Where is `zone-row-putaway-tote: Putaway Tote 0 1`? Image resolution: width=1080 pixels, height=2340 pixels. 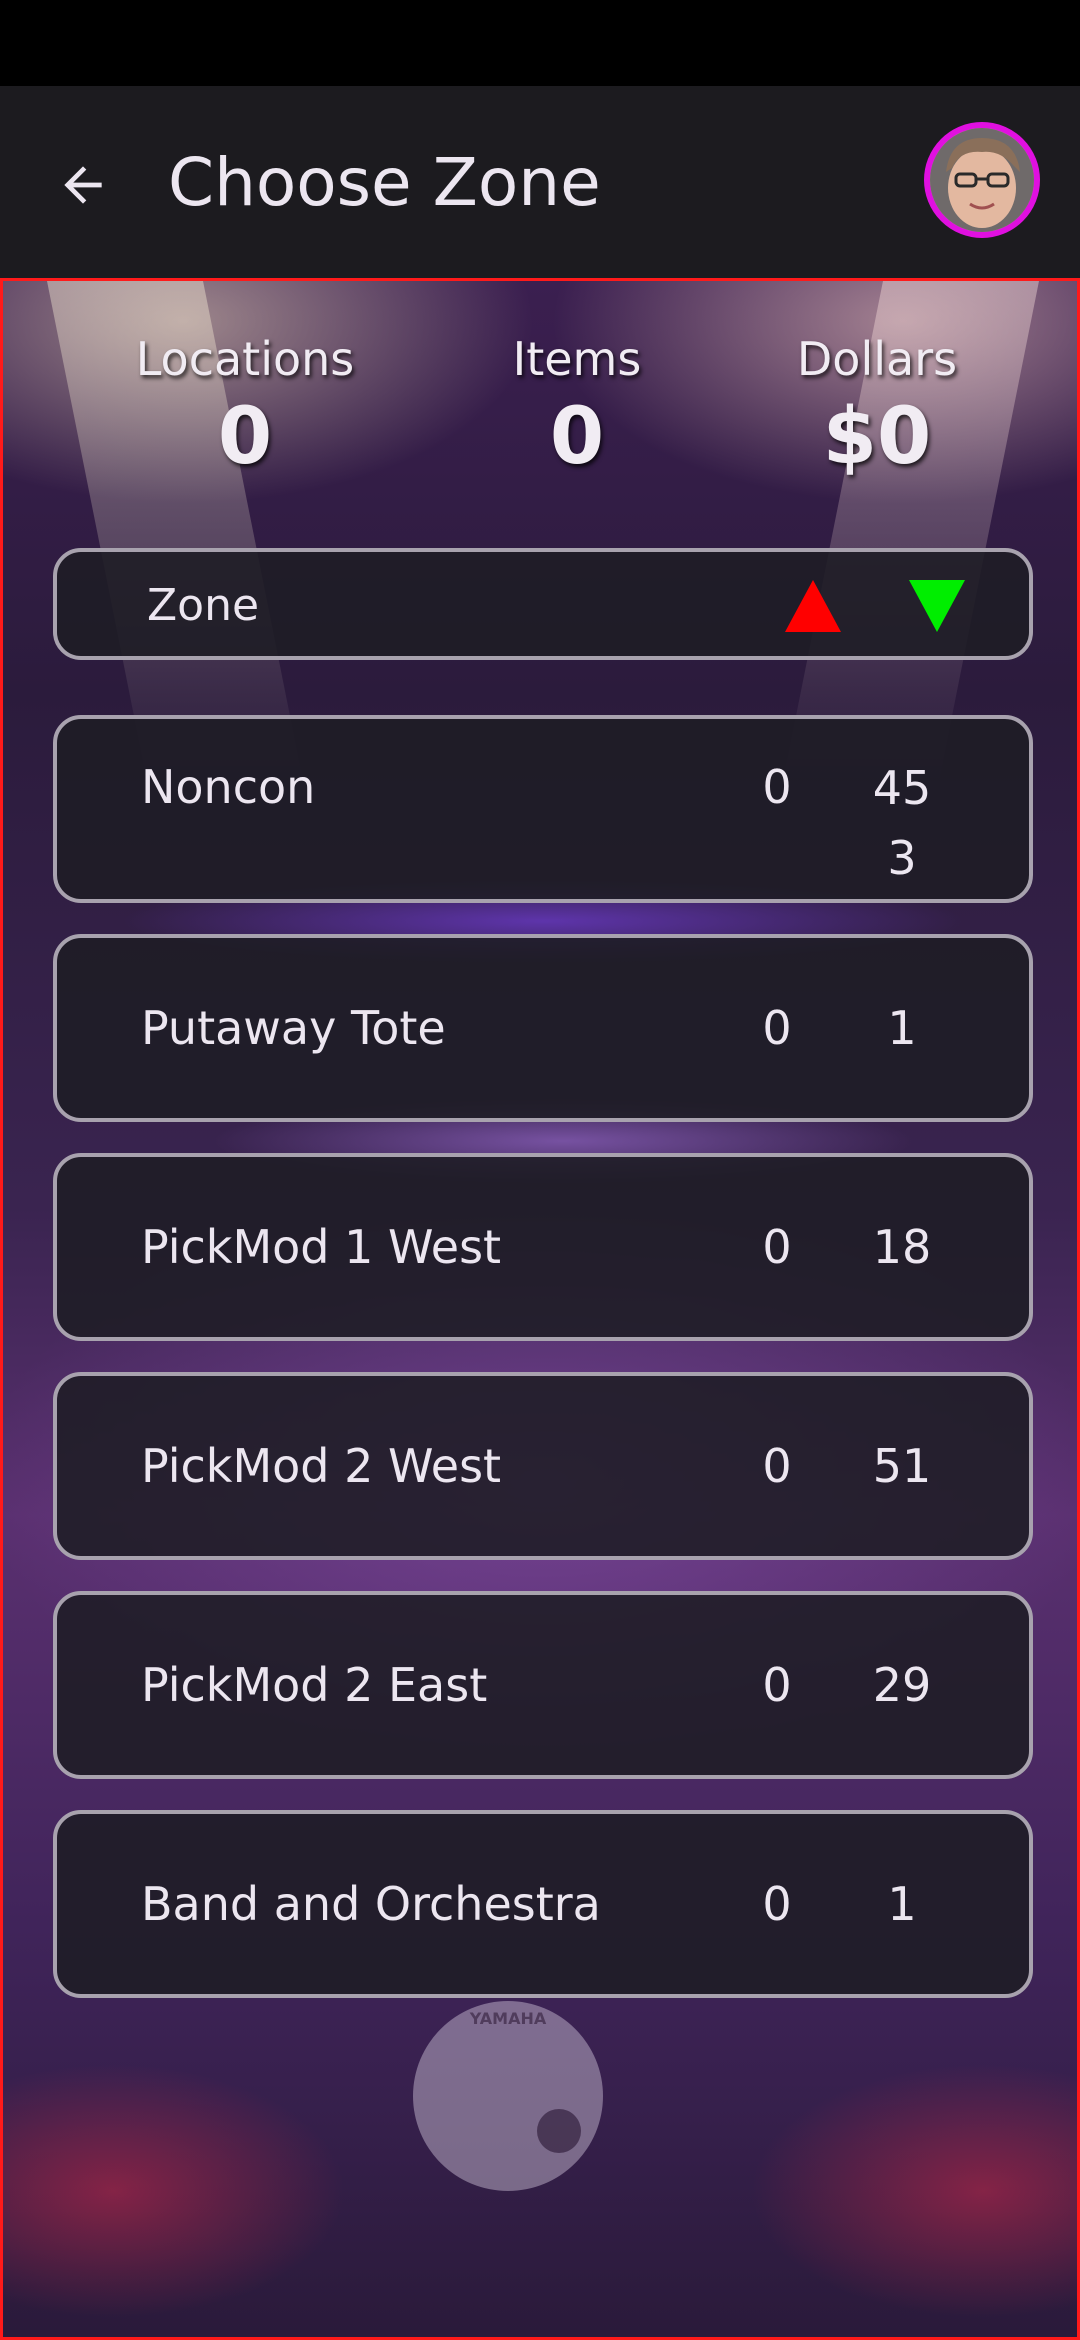 zone-row-putaway-tote: Putaway Tote 0 1 is located at coordinates (543, 1028).